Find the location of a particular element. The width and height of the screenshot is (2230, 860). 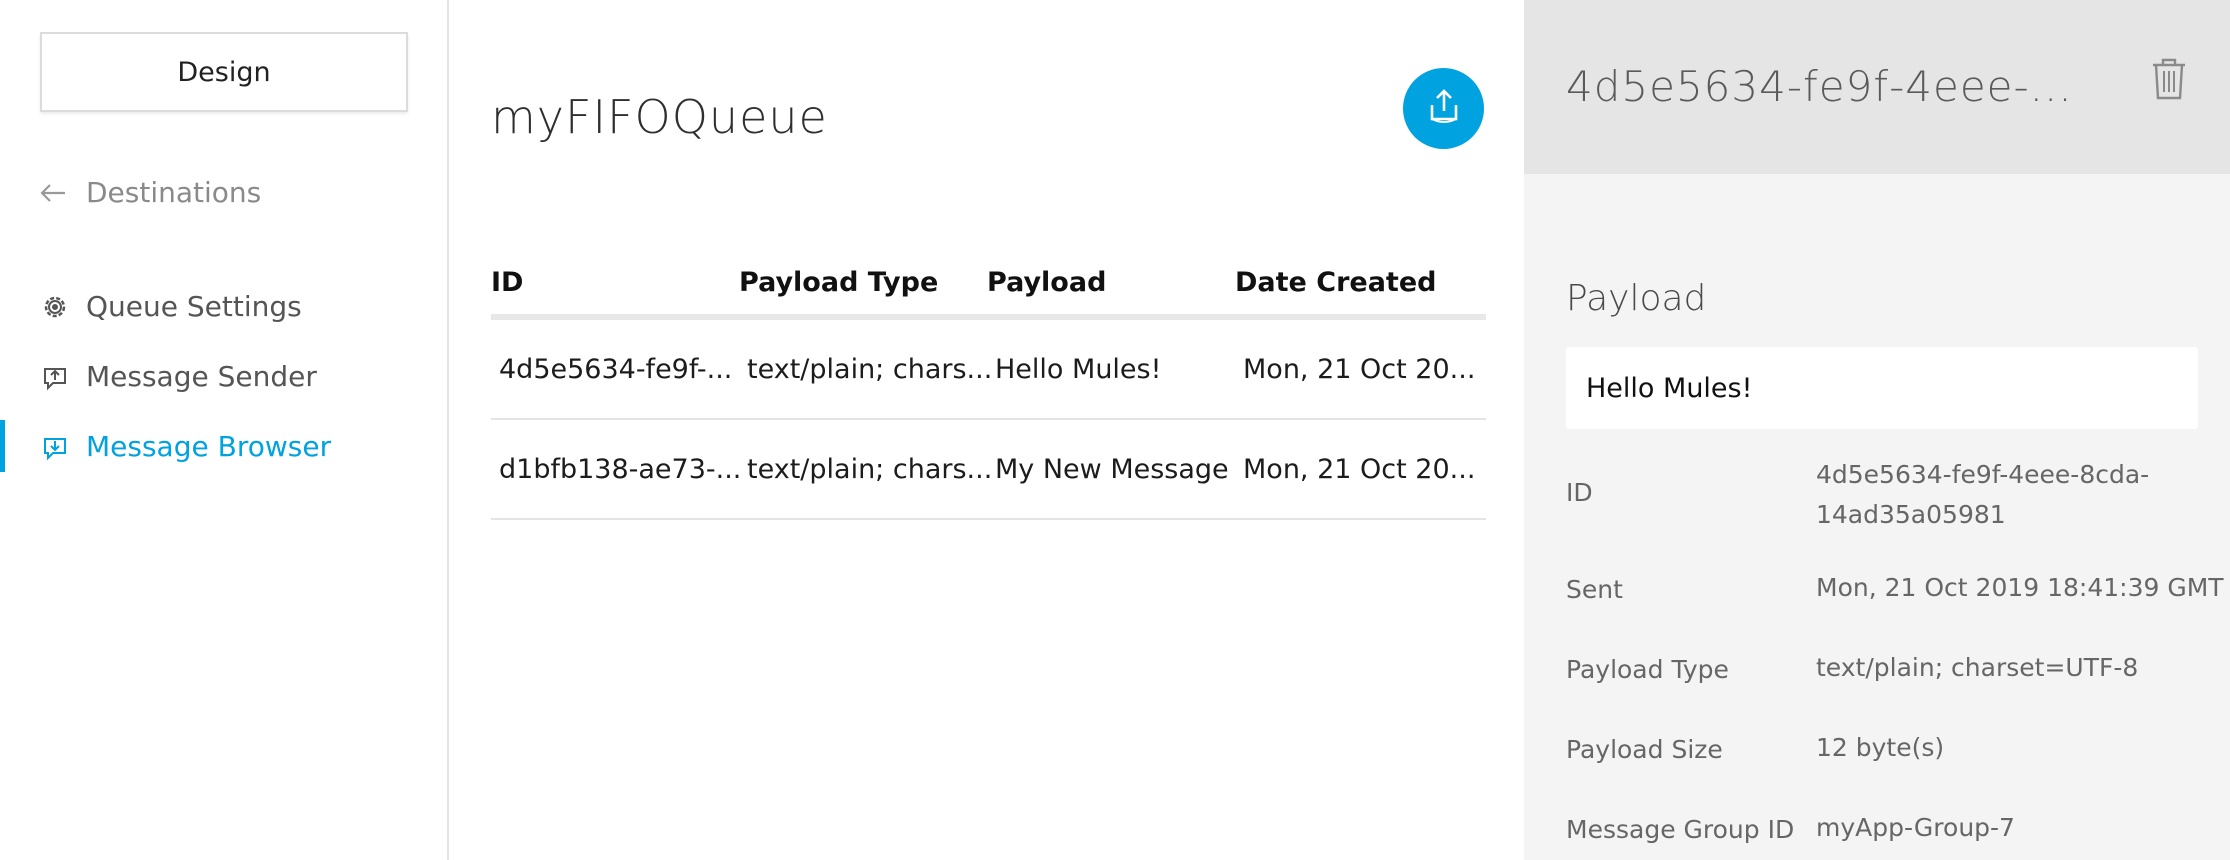

detail-value-id-line1: 4d5e5634-fe9f-4eee-8cda- is located at coordinates (1983, 474).